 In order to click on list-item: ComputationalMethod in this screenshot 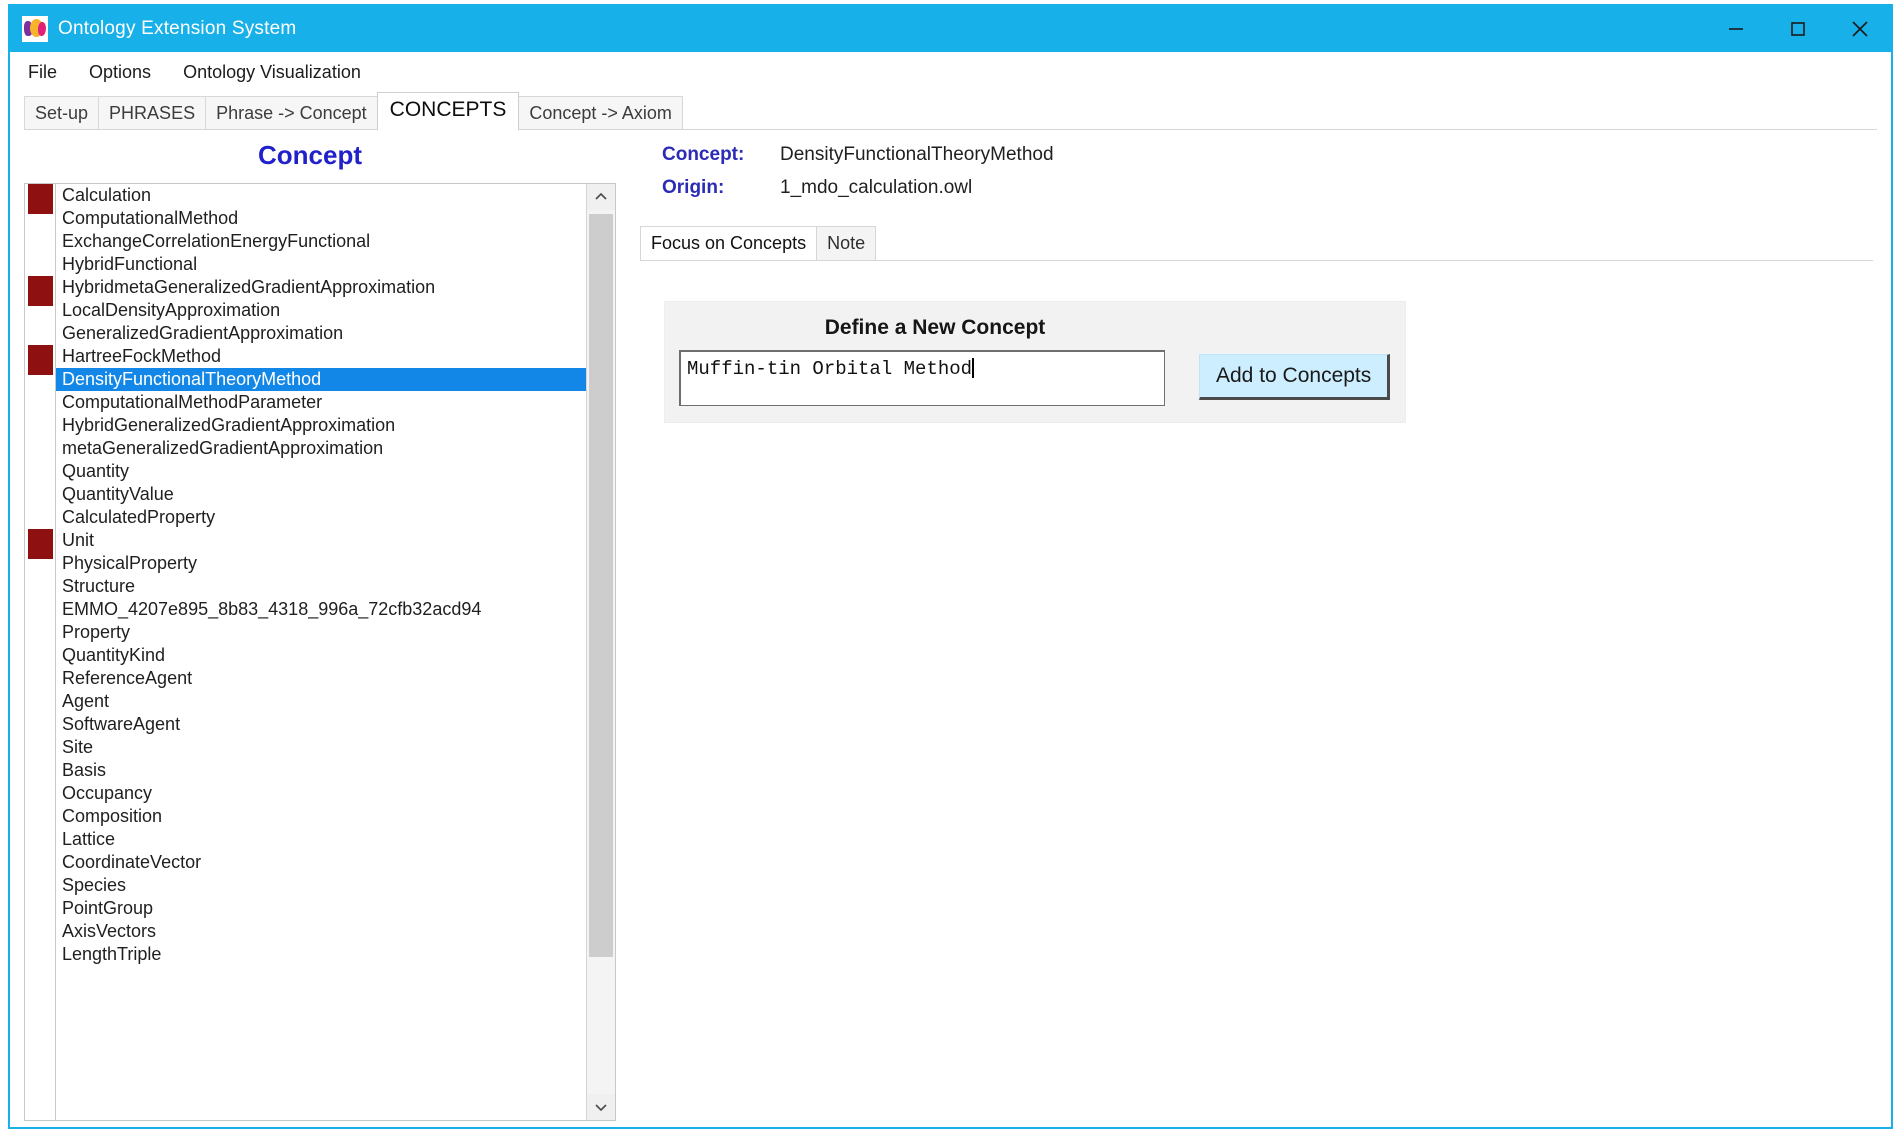, I will do `click(321, 218)`.